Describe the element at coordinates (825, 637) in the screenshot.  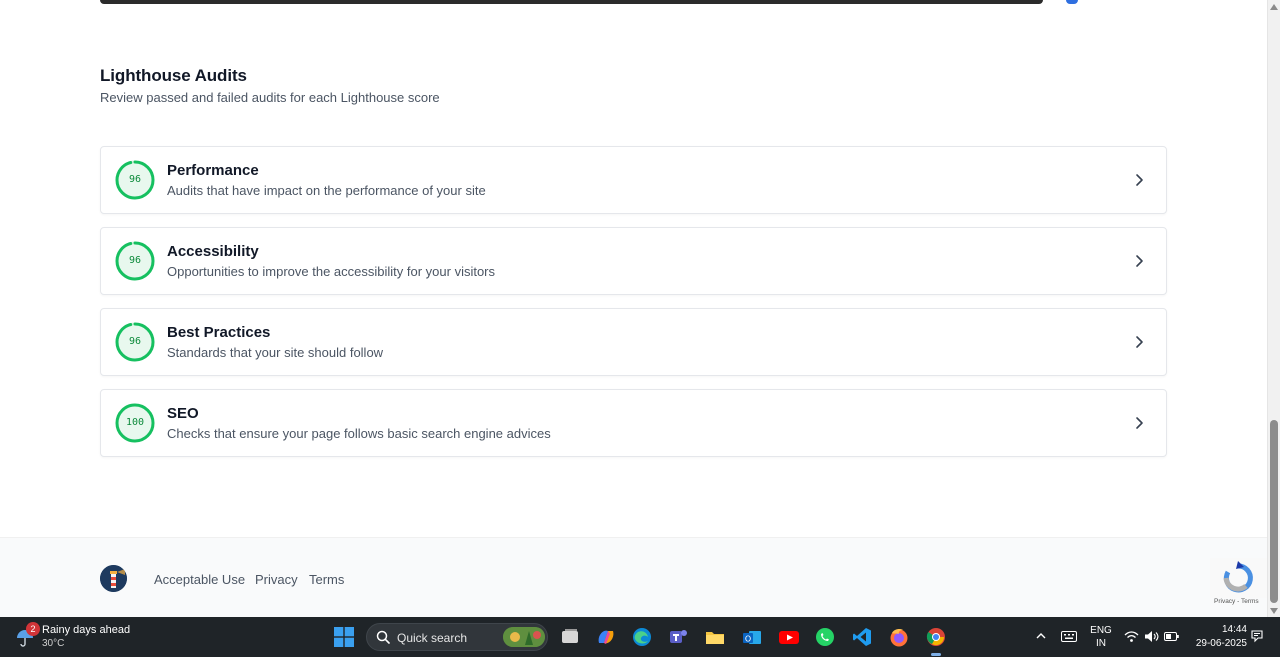
I see `whatsapp-icon` at that location.